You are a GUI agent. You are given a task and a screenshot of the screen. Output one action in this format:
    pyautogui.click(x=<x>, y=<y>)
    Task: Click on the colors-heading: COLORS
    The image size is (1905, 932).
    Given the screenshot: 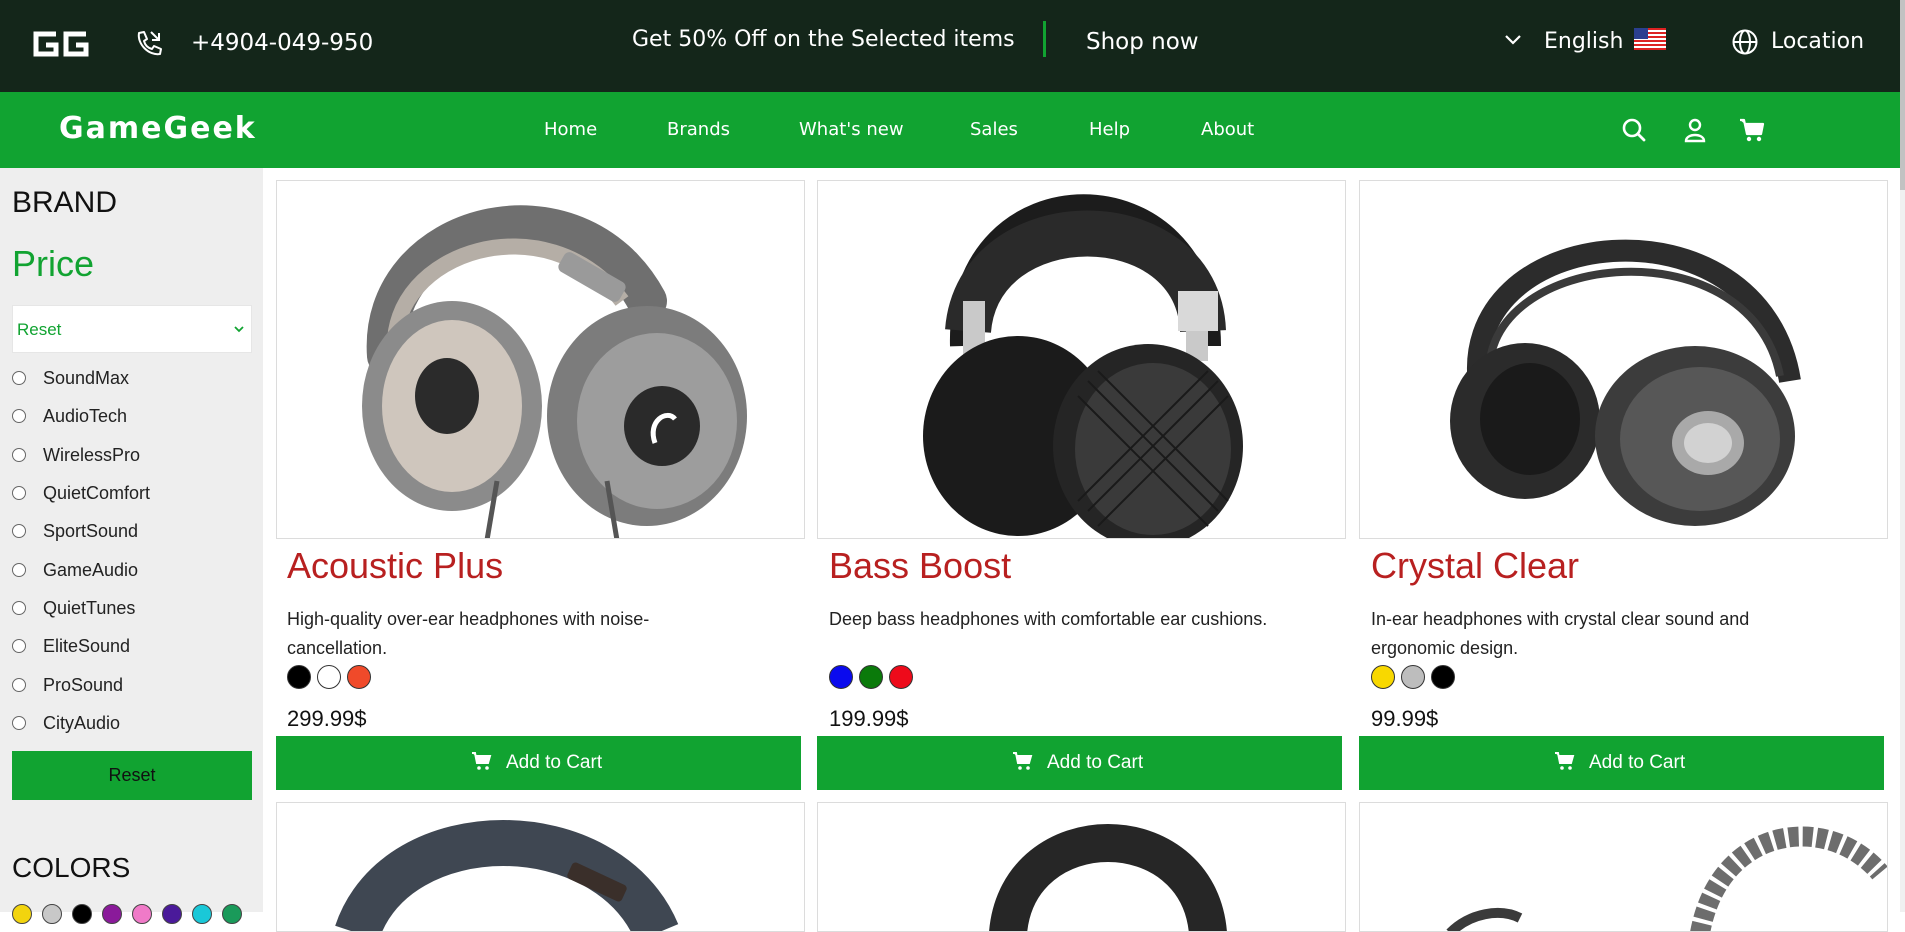 What is the action you would take?
    pyautogui.click(x=71, y=867)
    